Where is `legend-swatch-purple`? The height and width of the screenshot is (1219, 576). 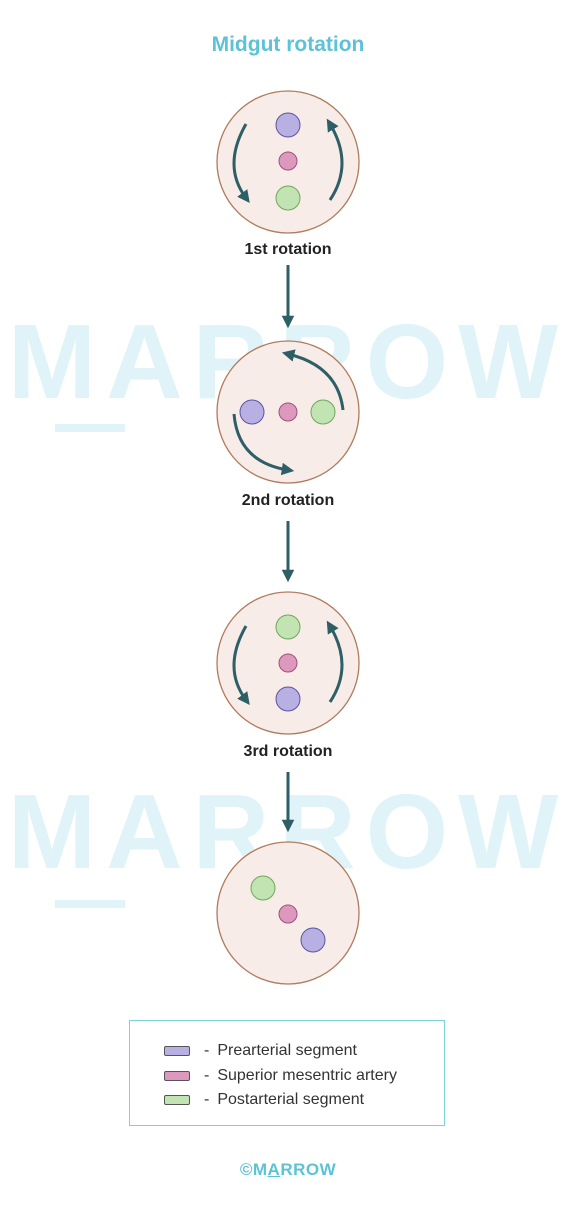 legend-swatch-purple is located at coordinates (177, 1051).